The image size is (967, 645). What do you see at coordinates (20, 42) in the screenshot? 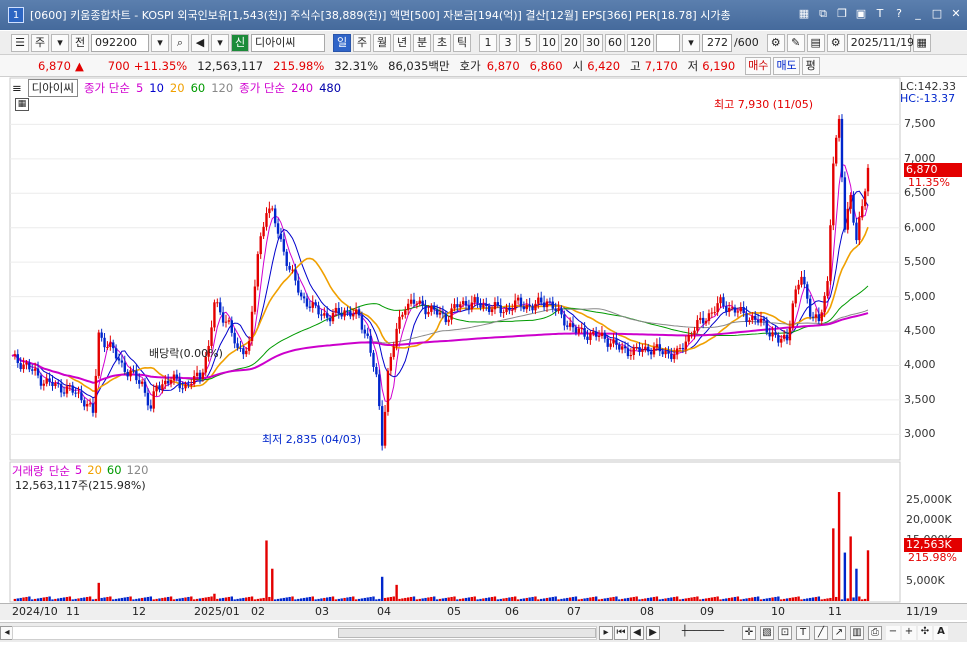
I see `menu-icon: ☰` at bounding box center [20, 42].